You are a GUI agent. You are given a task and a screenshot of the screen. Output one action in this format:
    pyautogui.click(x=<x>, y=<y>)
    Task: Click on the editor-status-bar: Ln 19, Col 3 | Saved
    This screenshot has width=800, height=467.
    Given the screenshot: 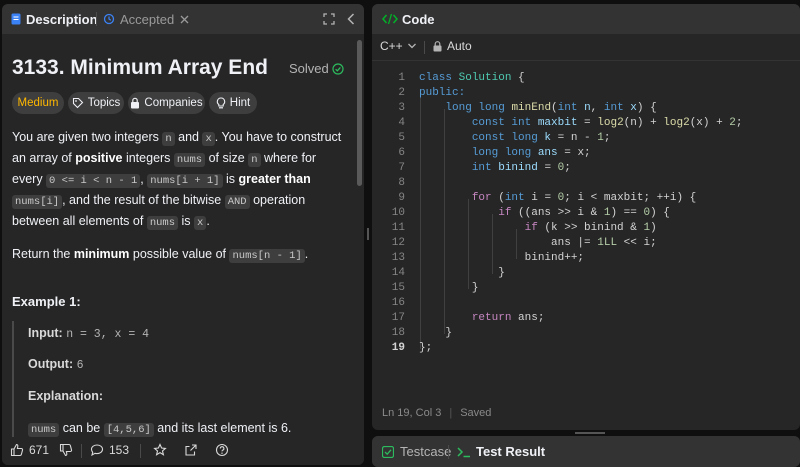 What is the action you would take?
    pyautogui.click(x=436, y=413)
    